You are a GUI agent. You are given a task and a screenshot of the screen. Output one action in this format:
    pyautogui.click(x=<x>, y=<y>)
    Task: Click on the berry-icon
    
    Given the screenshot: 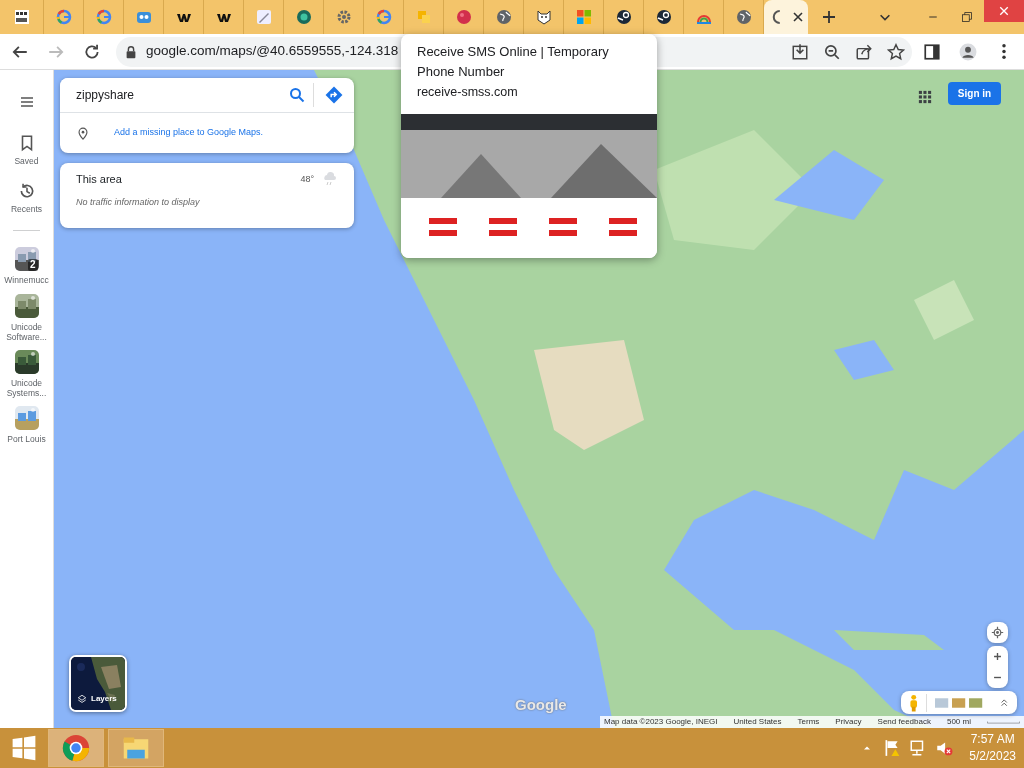 What is the action you would take?
    pyautogui.click(x=463, y=17)
    